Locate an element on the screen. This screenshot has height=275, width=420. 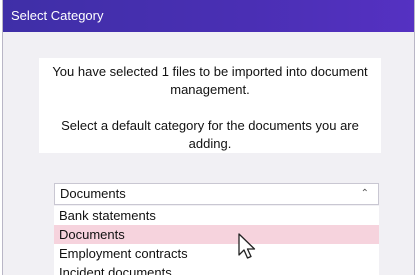
mouse-pointer-icon is located at coordinates (247, 246).